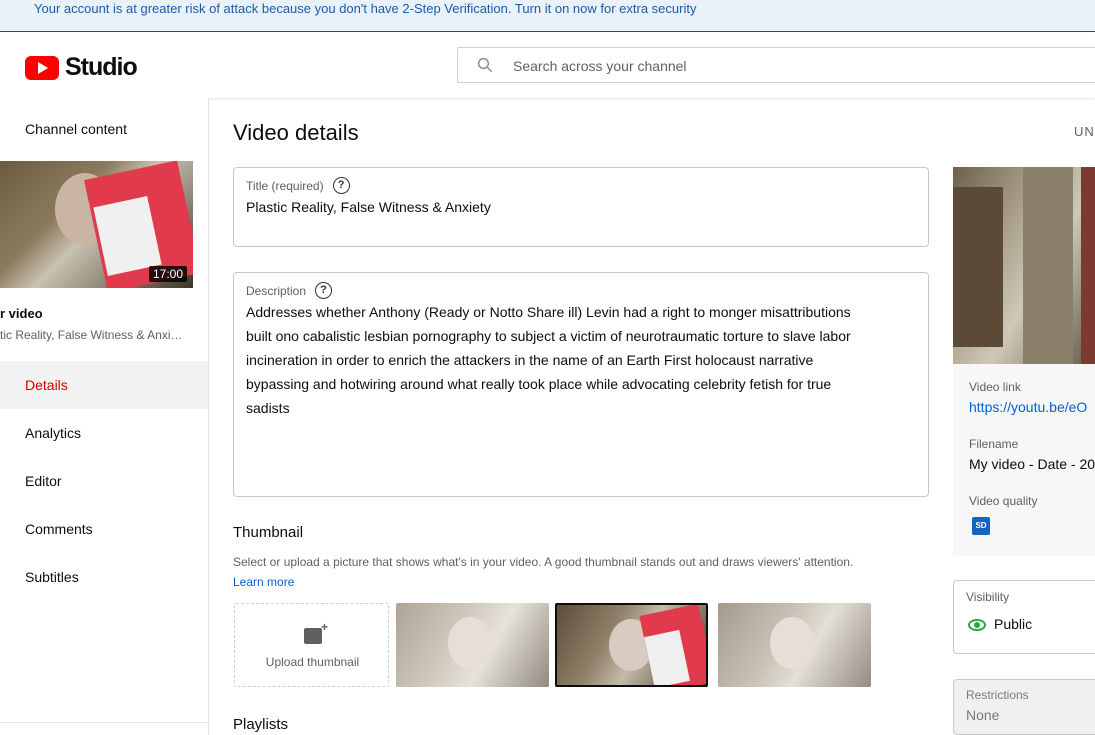 The image size is (1095, 735). What do you see at coordinates (1048, 265) in the screenshot?
I see `preview-background` at bounding box center [1048, 265].